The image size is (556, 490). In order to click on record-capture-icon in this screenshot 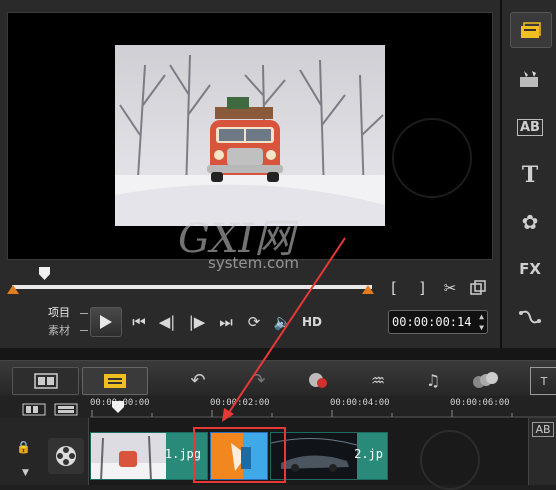, I will do `click(318, 380)`.